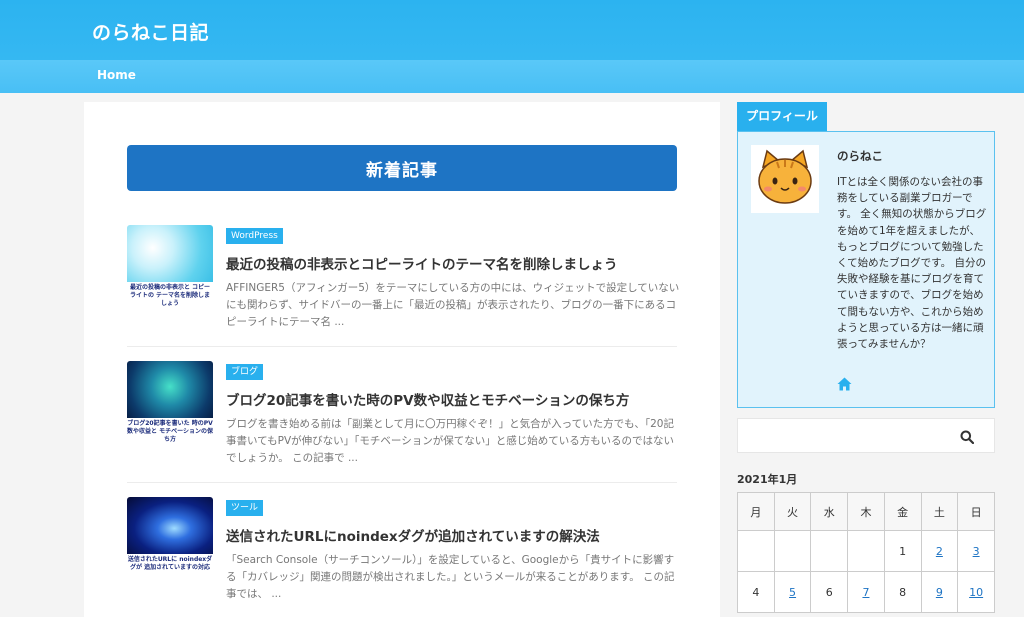  What do you see at coordinates (170, 296) in the screenshot?
I see `thumbnail-caption: 最近の投稿の非表示と コピーライトの テーマ名を削除しましょう` at bounding box center [170, 296].